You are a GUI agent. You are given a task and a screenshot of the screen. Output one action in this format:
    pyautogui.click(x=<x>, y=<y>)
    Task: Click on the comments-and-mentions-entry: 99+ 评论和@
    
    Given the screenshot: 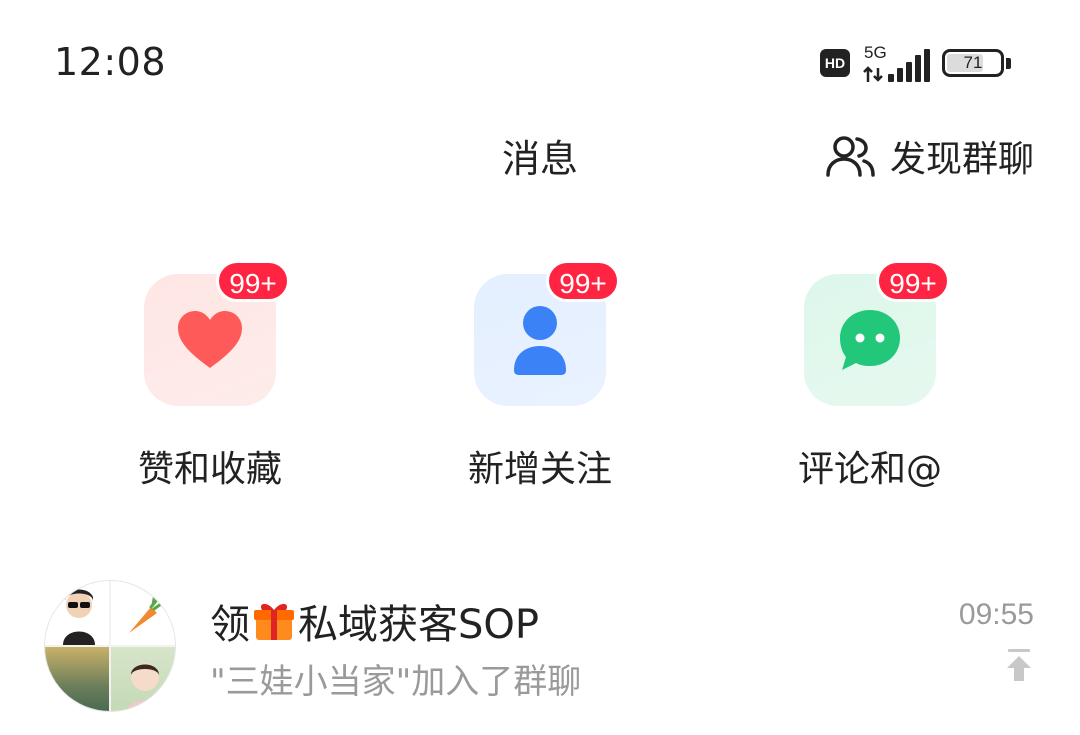 What is the action you would take?
    pyautogui.click(x=870, y=376)
    